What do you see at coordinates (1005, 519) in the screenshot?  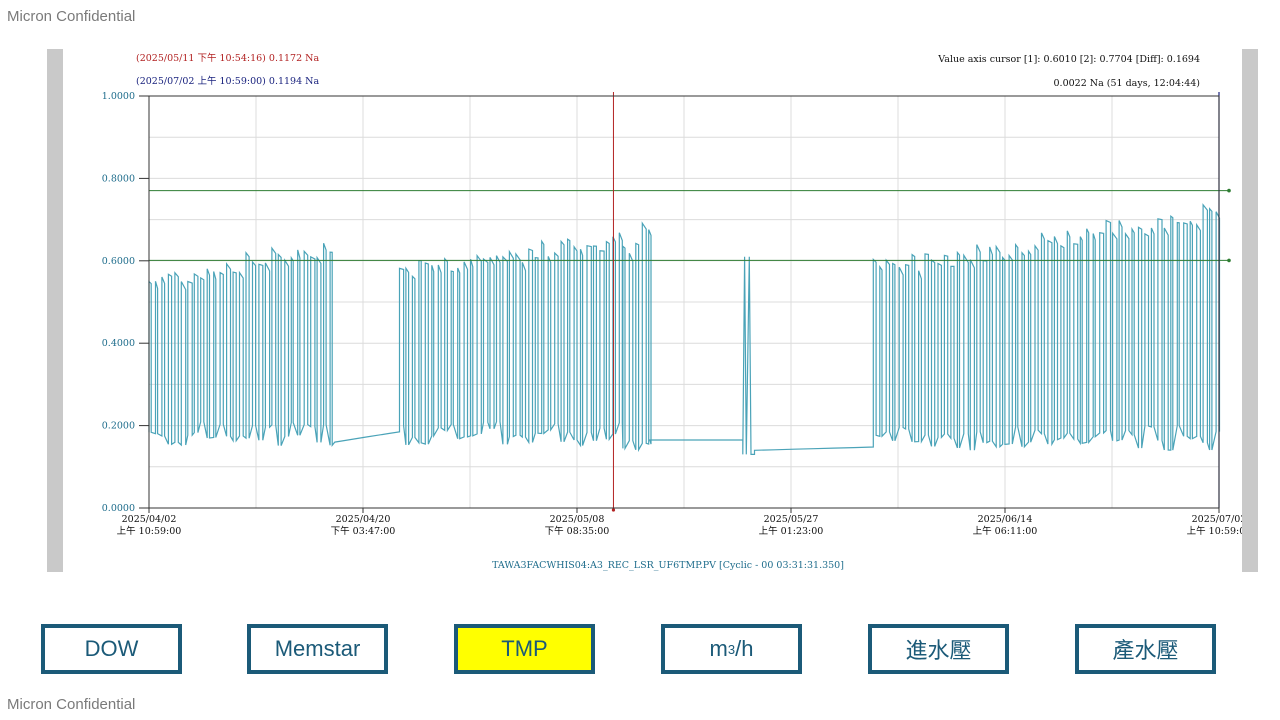 I see `x-tick-date: 2025/06/14` at bounding box center [1005, 519].